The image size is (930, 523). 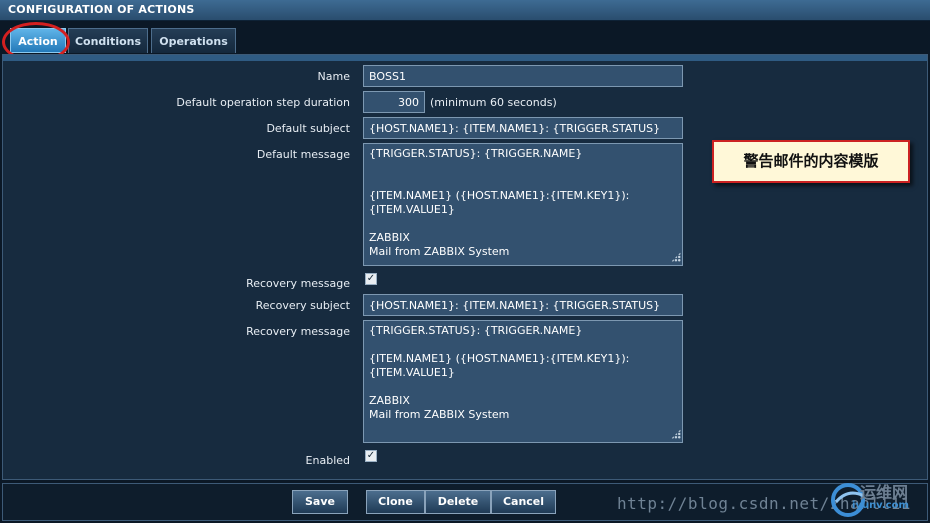 What do you see at coordinates (327, 460) in the screenshot?
I see `enabled-label: Enabled` at bounding box center [327, 460].